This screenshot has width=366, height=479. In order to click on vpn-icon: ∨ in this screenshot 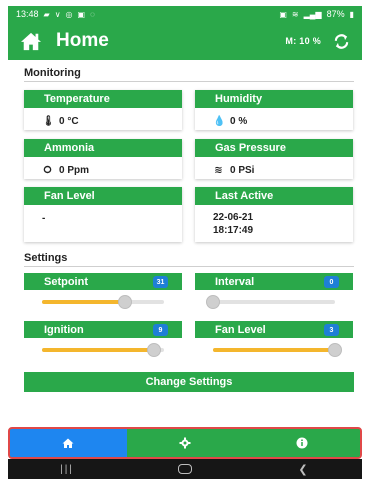, I will do `click(57, 14)`.